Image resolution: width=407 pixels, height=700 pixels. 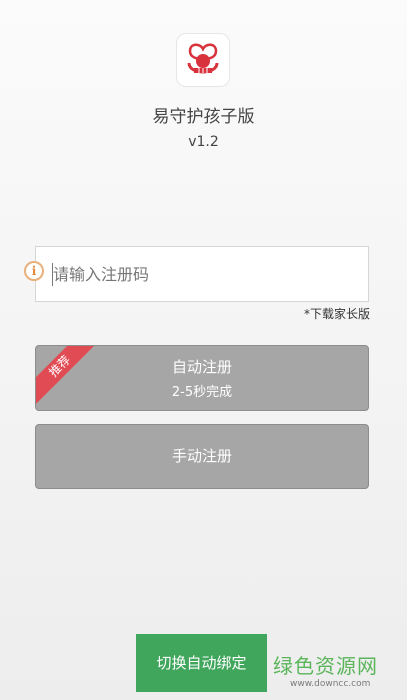 I want to click on registration-code-field, so click(x=202, y=274).